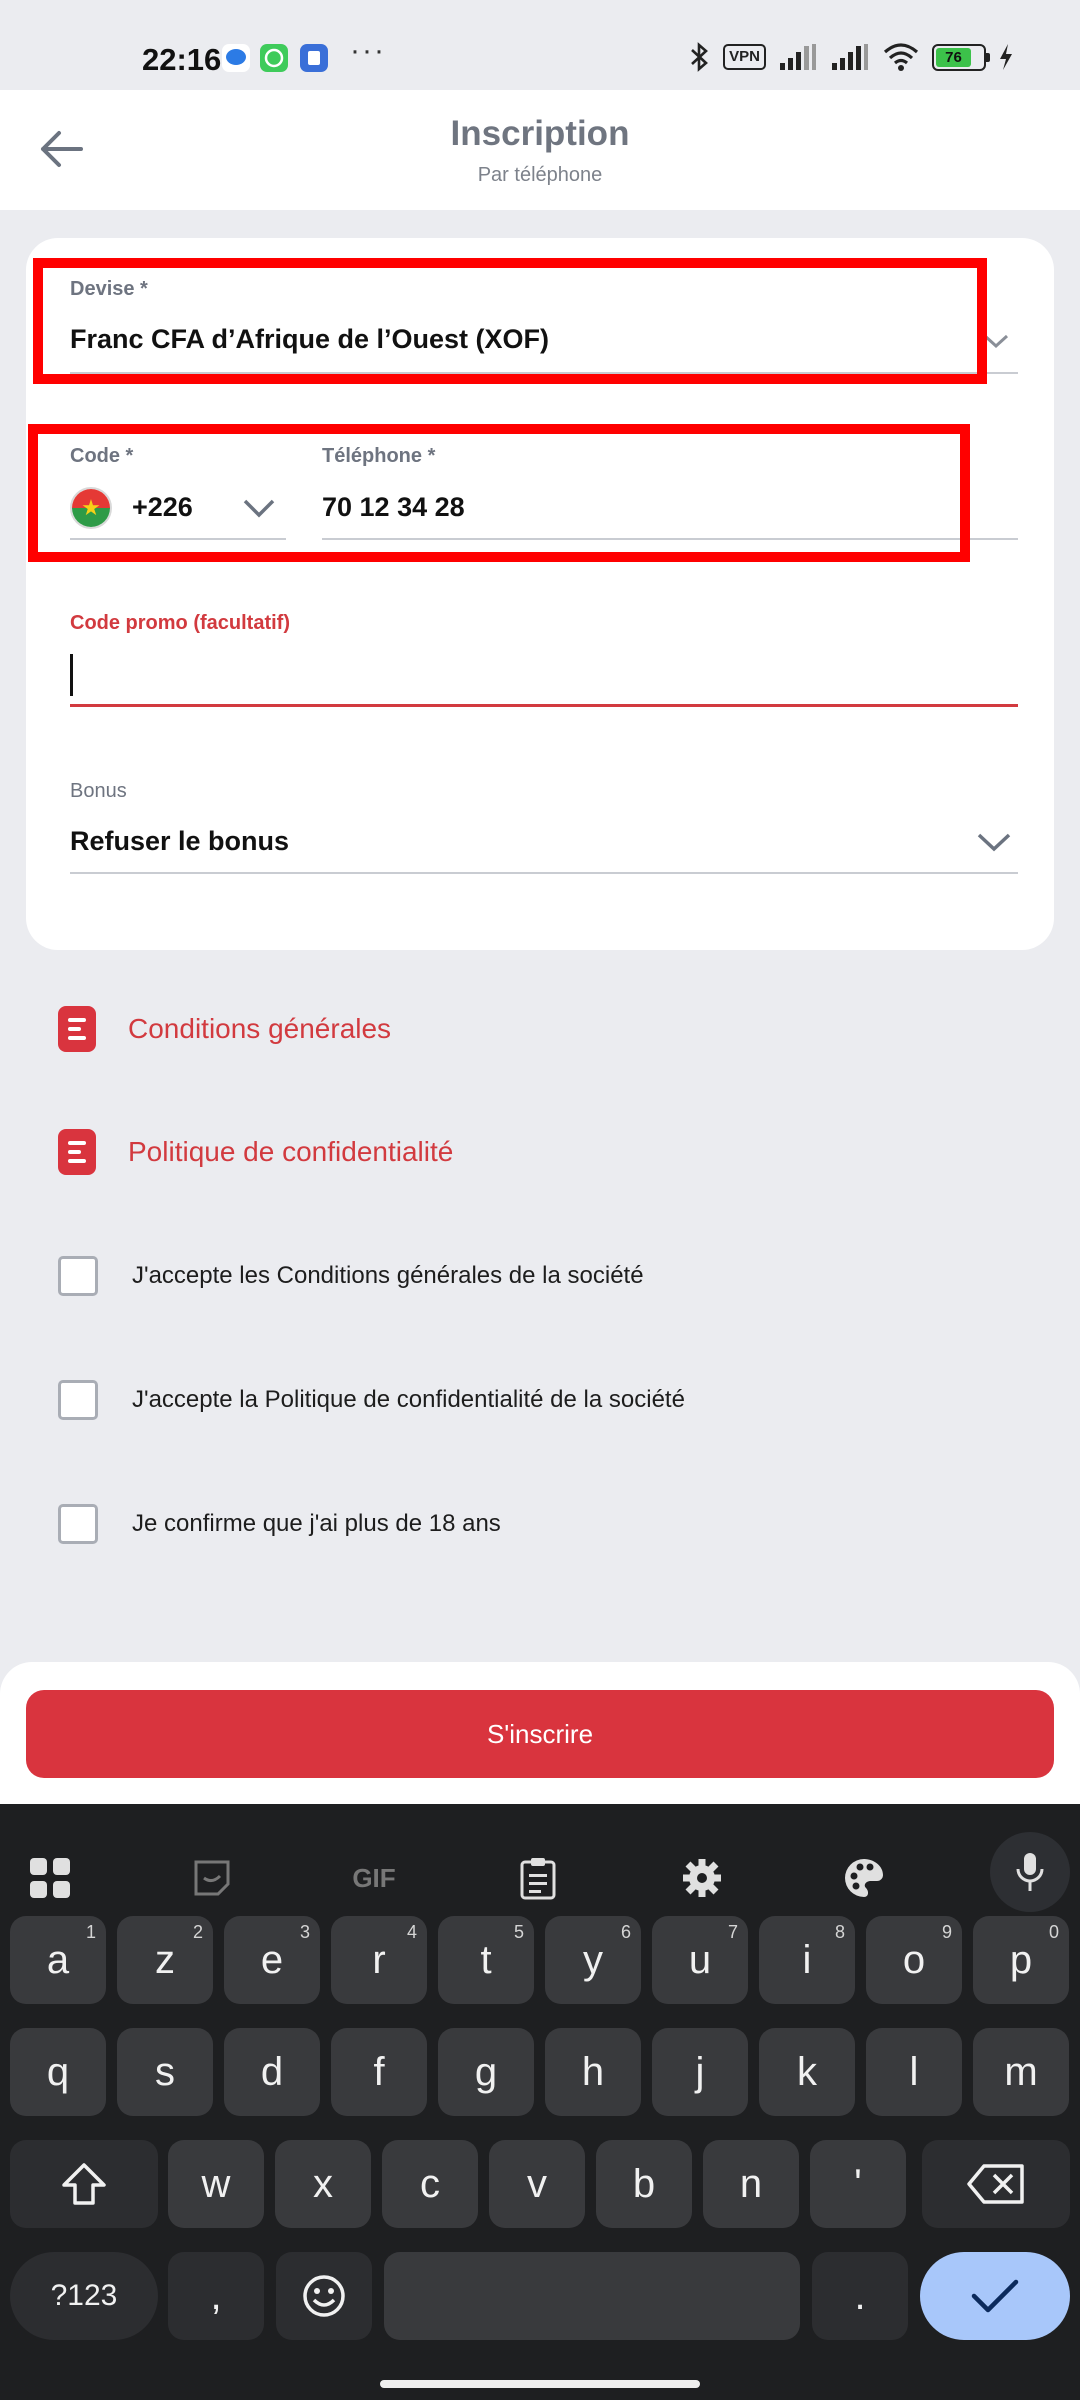 The image size is (1080, 2400). I want to click on key-label: n, so click(751, 2183).